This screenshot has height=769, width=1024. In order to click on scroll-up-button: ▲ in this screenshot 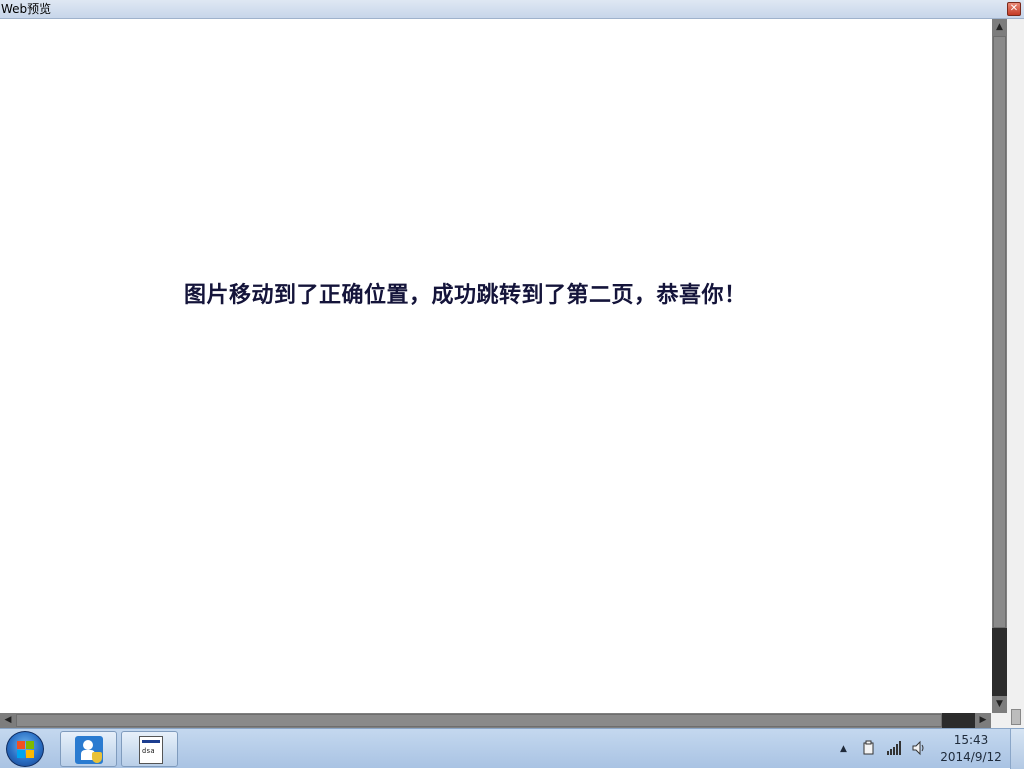, I will do `click(999, 27)`.